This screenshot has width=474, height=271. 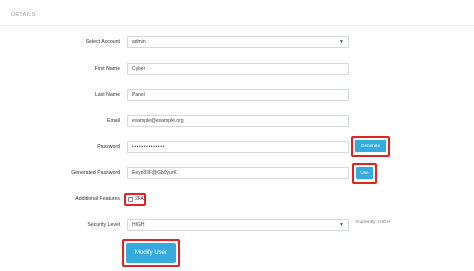 What do you see at coordinates (364, 173) in the screenshot?
I see `use-button: Use` at bounding box center [364, 173].